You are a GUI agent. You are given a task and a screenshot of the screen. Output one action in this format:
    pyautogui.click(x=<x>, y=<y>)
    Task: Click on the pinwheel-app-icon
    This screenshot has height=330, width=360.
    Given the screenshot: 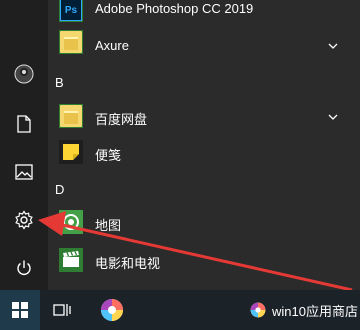 What is the action you would take?
    pyautogui.click(x=112, y=310)
    